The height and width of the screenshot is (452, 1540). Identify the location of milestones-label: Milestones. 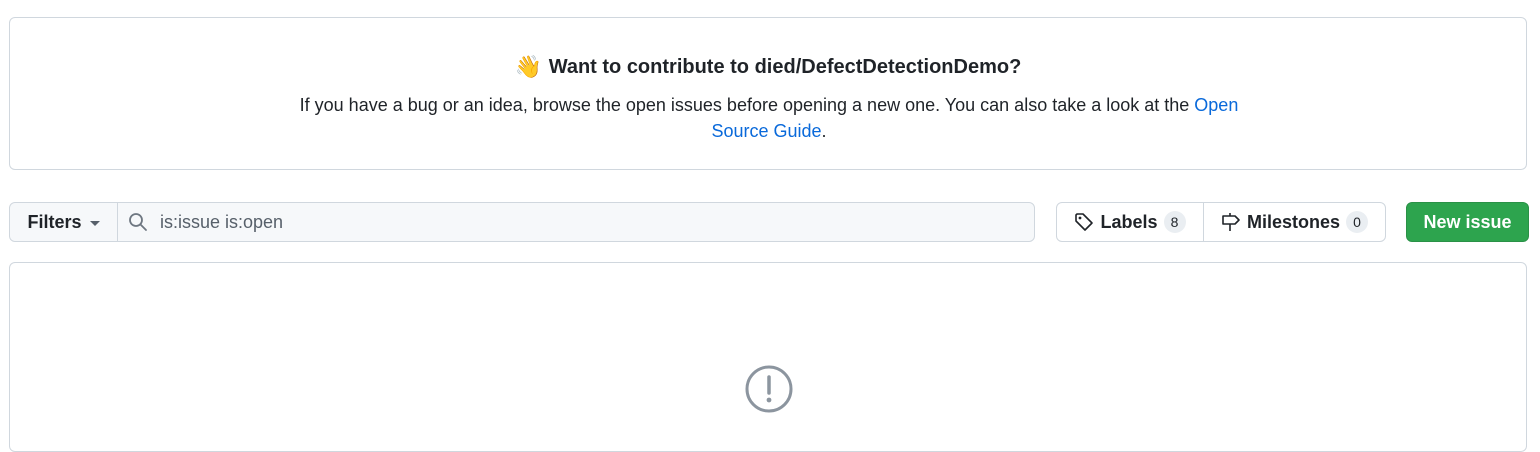
(1293, 221).